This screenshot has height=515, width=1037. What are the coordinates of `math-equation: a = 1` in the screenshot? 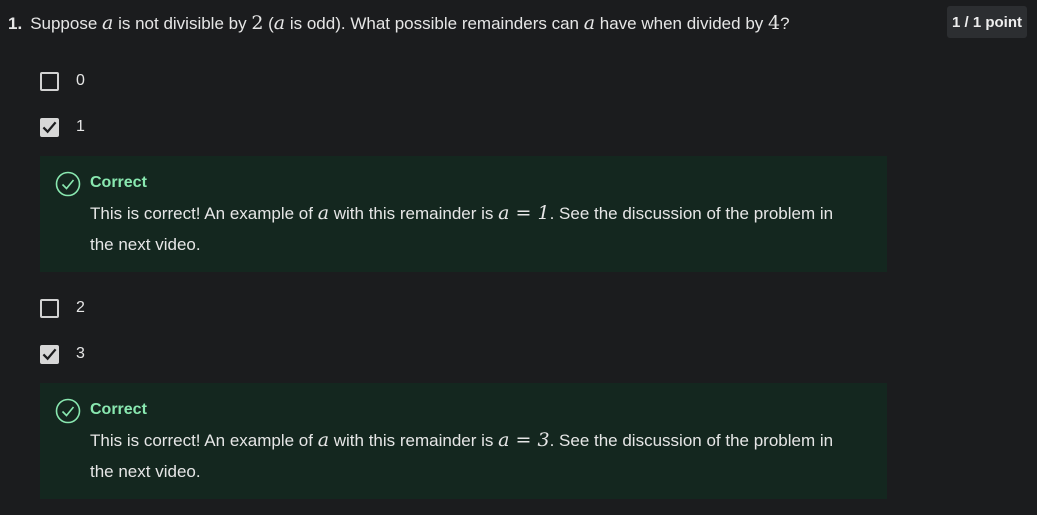 It's located at (524, 213).